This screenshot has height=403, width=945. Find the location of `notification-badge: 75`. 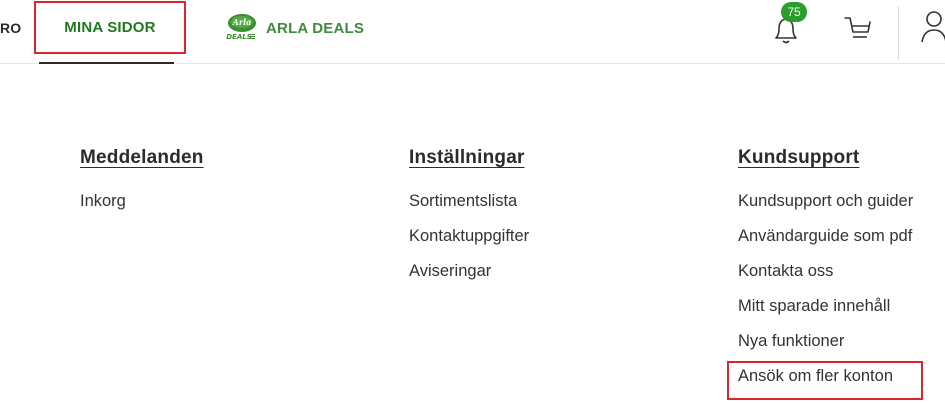

notification-badge: 75 is located at coordinates (794, 12).